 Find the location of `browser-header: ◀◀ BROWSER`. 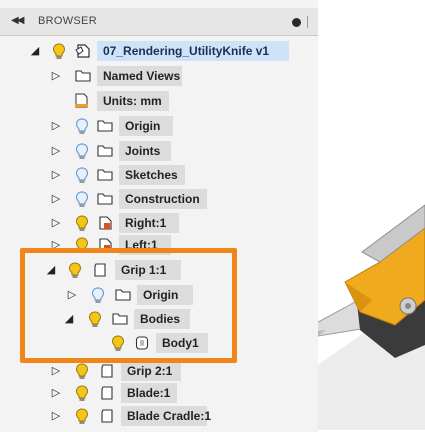

browser-header: ◀◀ BROWSER is located at coordinates (159, 22).